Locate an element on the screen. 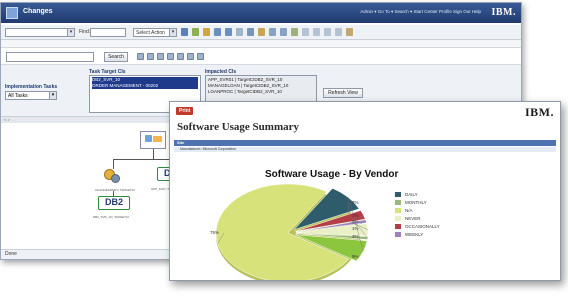  copy-icon is located at coordinates (338, 32).